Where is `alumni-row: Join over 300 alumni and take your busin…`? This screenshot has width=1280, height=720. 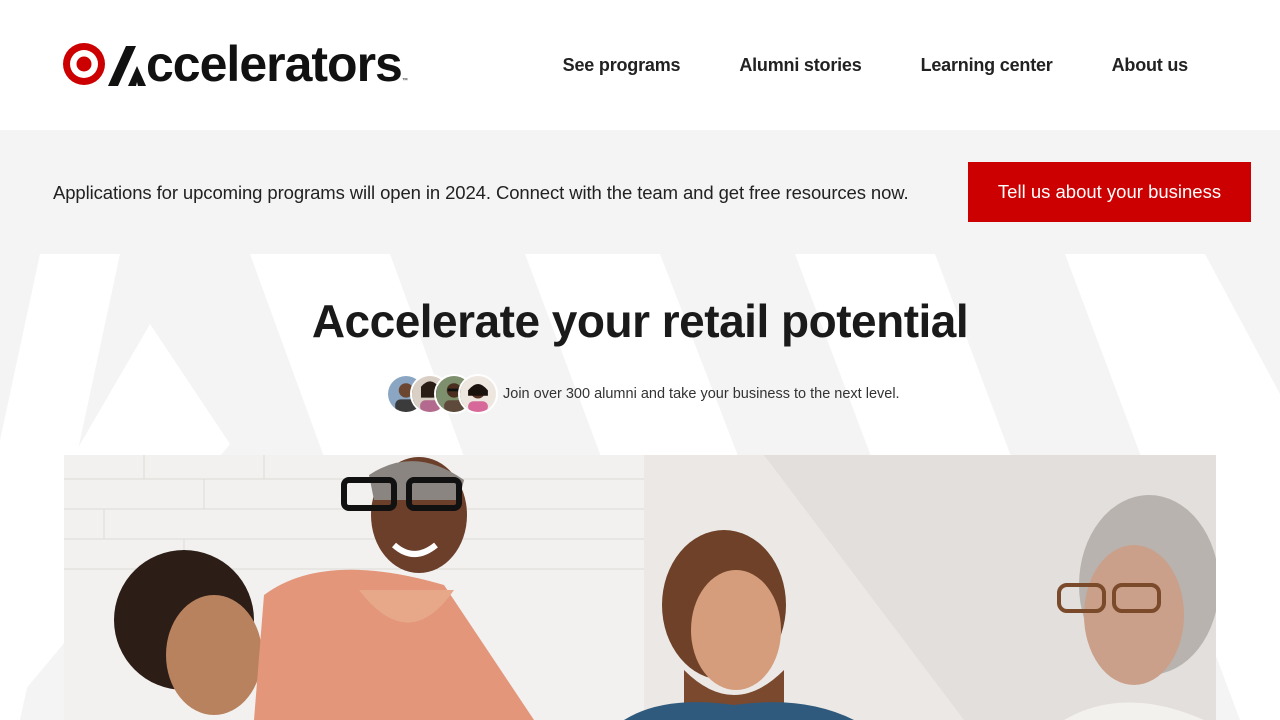
alumni-row: Join over 300 alumni and take your busin… is located at coordinates (643, 394).